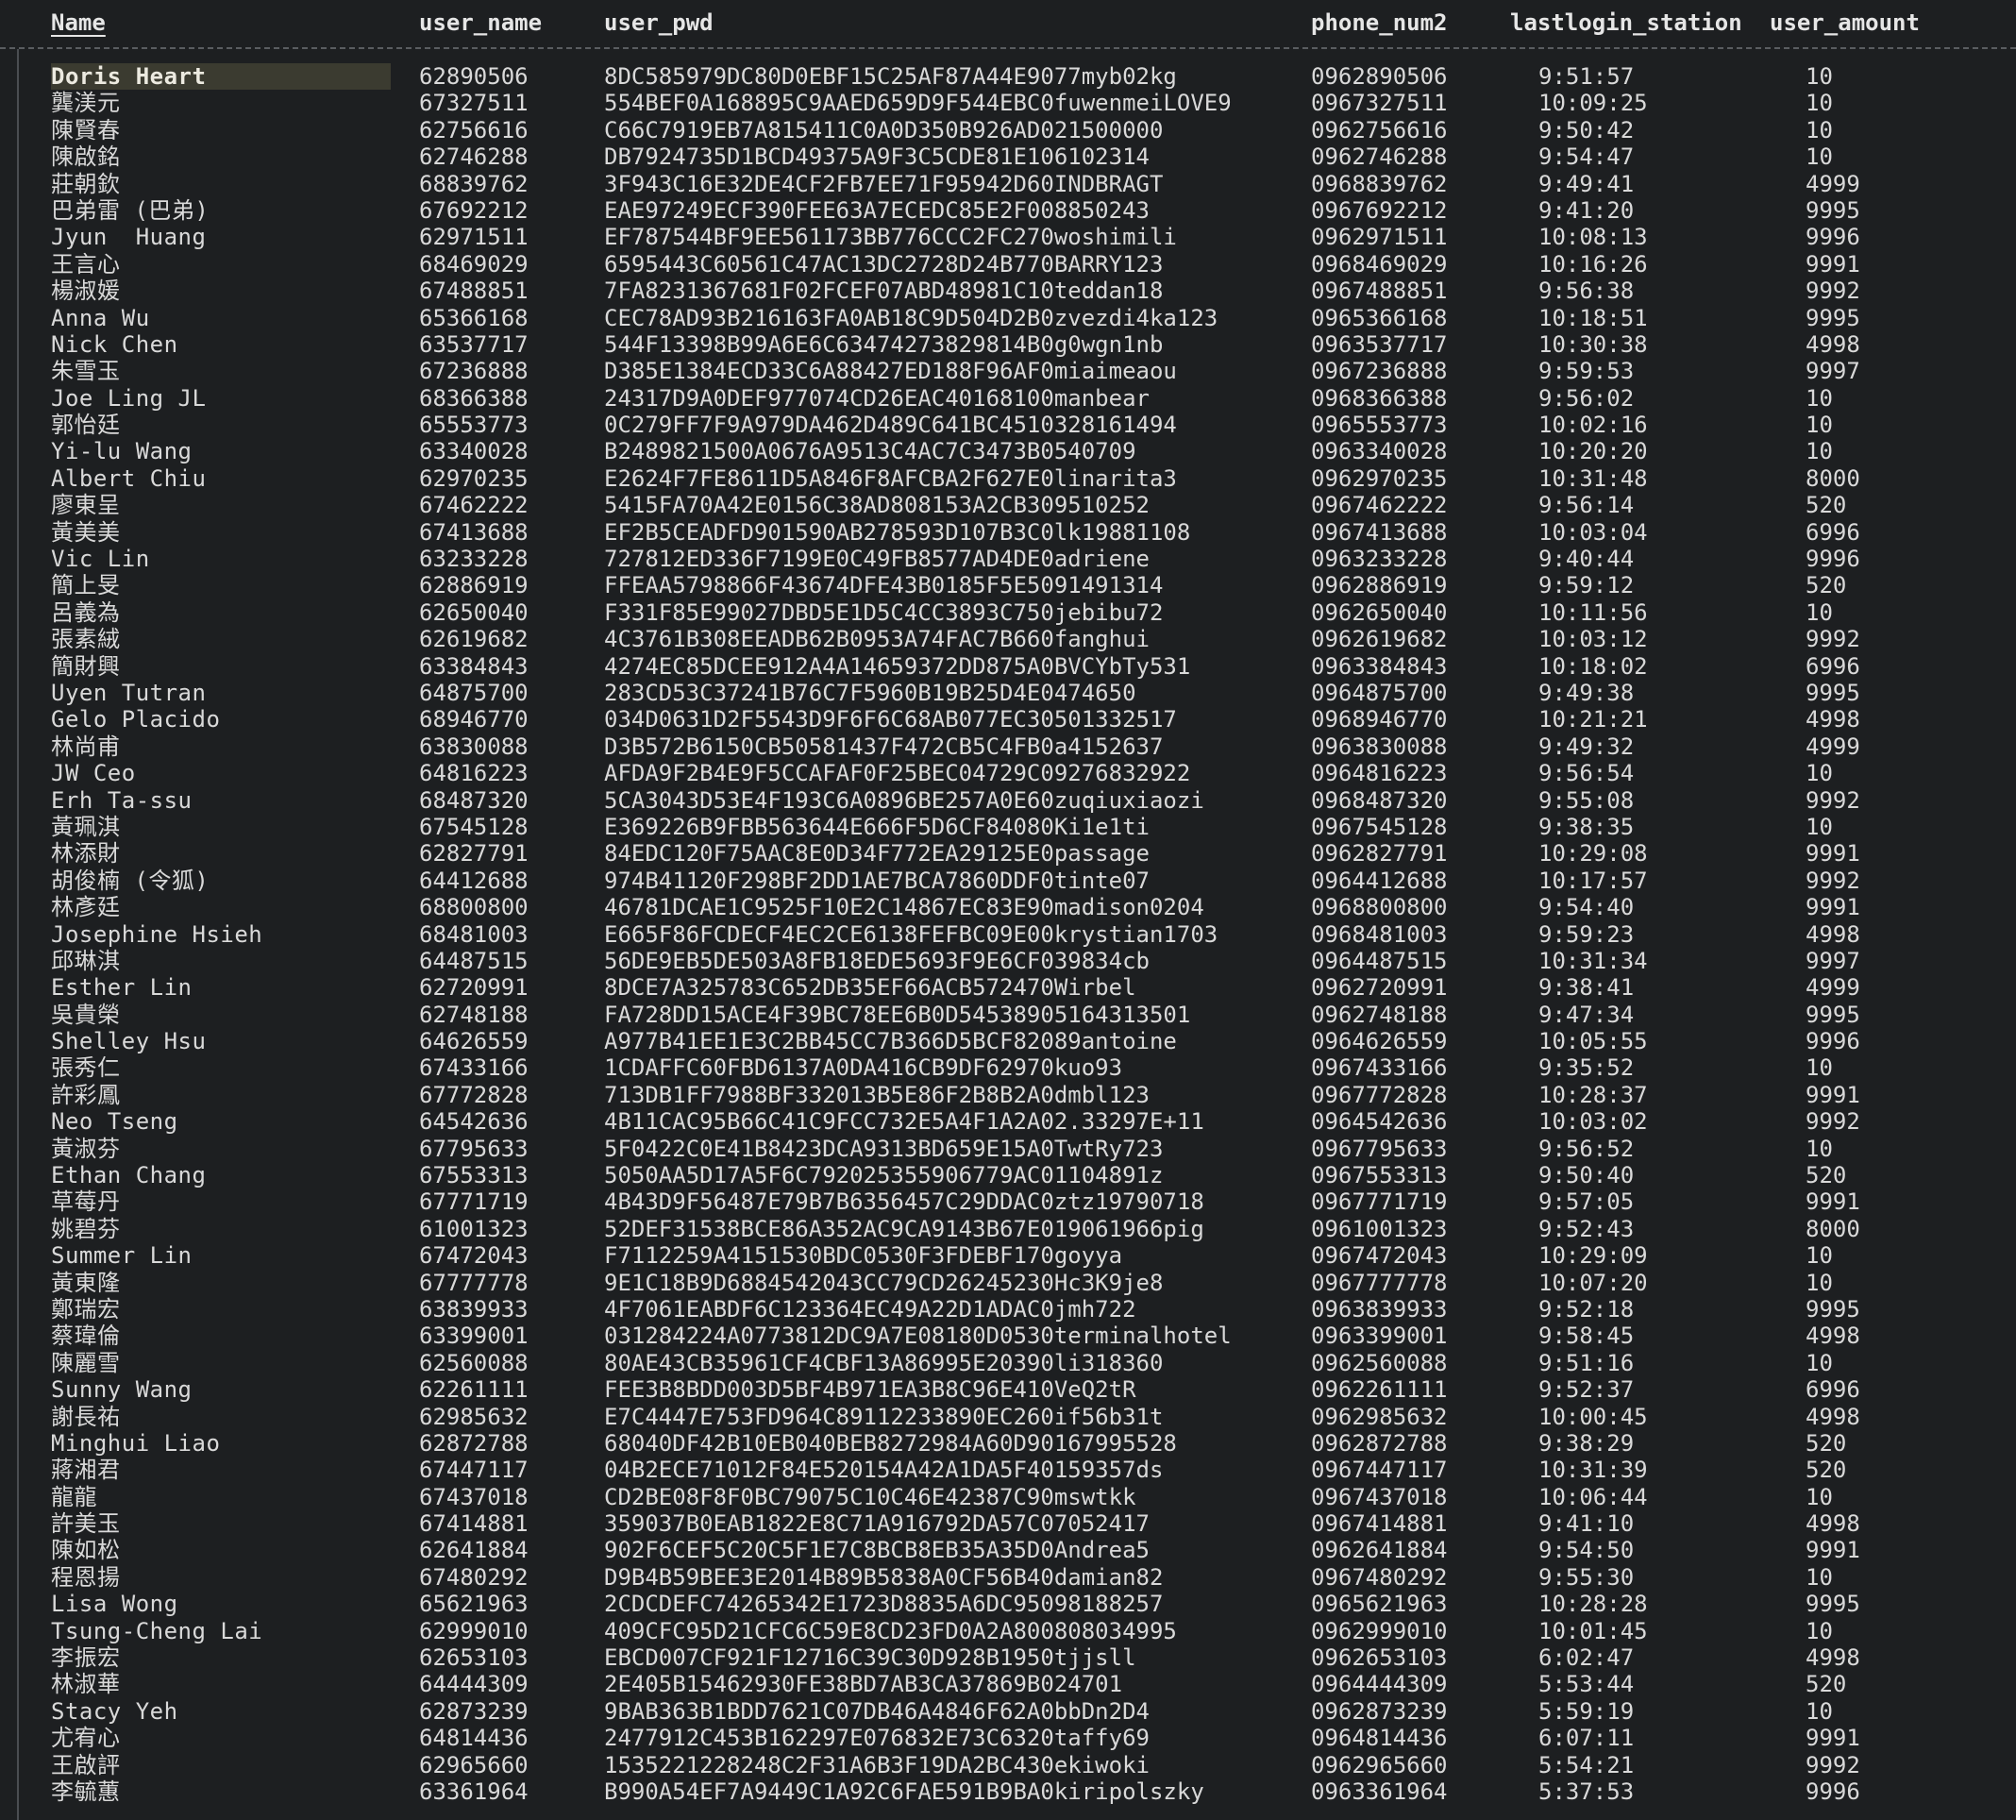 Image resolution: width=2016 pixels, height=1820 pixels. What do you see at coordinates (1632, 1283) in the screenshot?
I see `cell-lastlogin-station: 10:07:20` at bounding box center [1632, 1283].